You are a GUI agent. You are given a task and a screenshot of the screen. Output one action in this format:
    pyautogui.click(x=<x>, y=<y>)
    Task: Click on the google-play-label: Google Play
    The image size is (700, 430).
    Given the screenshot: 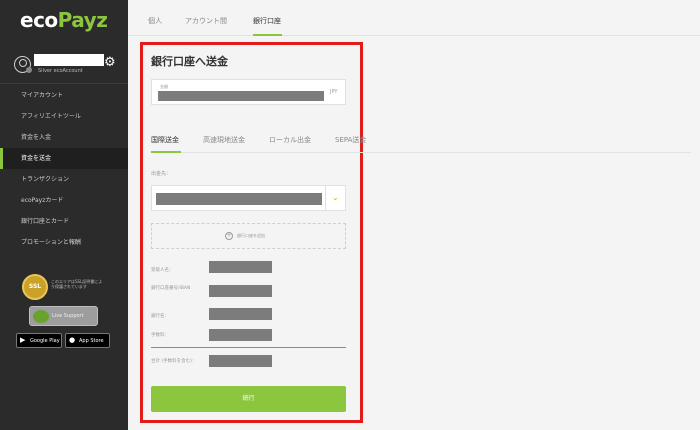 What is the action you would take?
    pyautogui.click(x=45, y=341)
    